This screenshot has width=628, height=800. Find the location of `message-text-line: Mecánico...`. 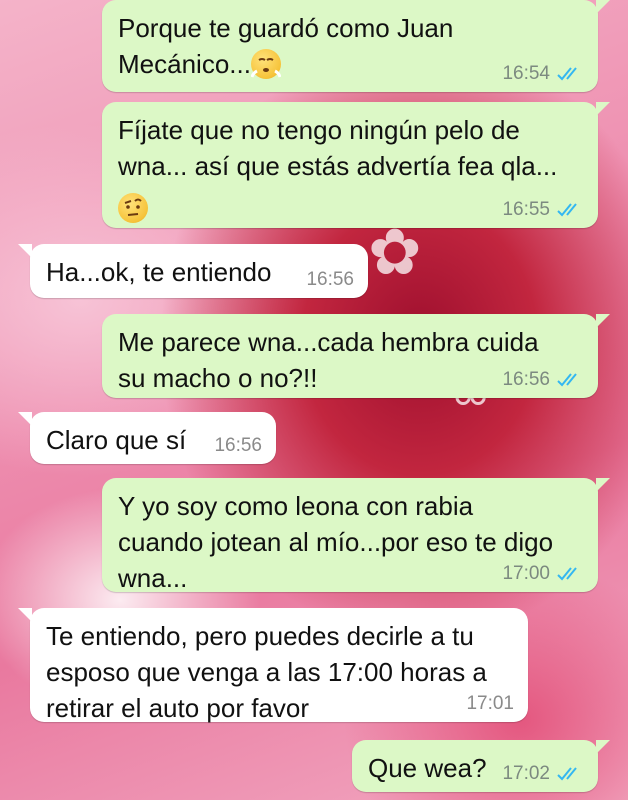

message-text-line: Mecánico... is located at coordinates (184, 64).